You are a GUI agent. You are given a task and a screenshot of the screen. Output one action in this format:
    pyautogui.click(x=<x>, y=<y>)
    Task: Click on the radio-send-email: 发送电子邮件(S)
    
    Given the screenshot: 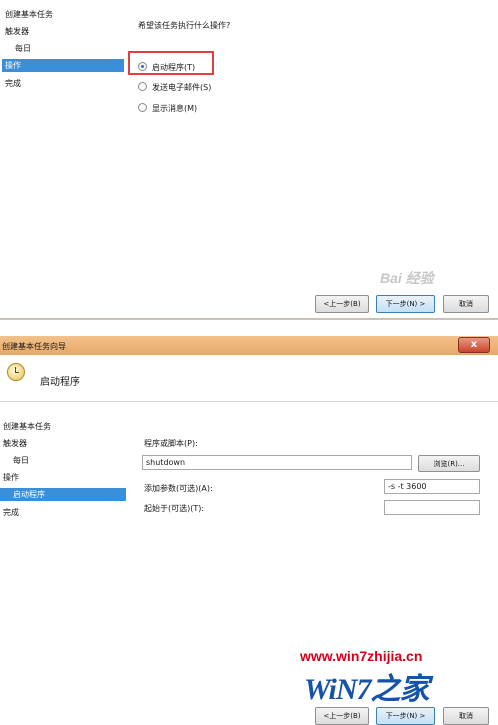 What is the action you would take?
    pyautogui.click(x=174, y=88)
    